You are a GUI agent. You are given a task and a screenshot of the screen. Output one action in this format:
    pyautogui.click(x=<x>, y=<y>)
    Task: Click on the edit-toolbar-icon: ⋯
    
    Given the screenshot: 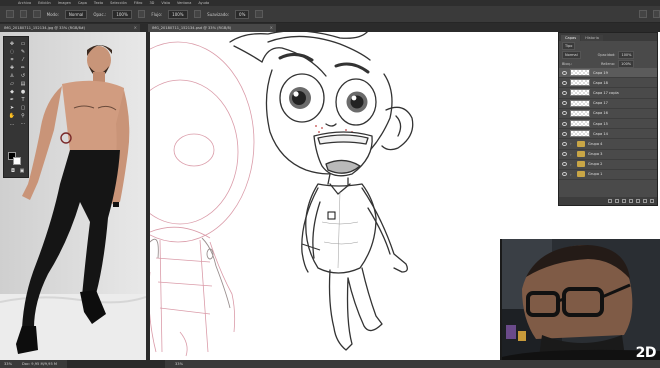 What is the action you would take?
    pyautogui.click(x=23, y=124)
    